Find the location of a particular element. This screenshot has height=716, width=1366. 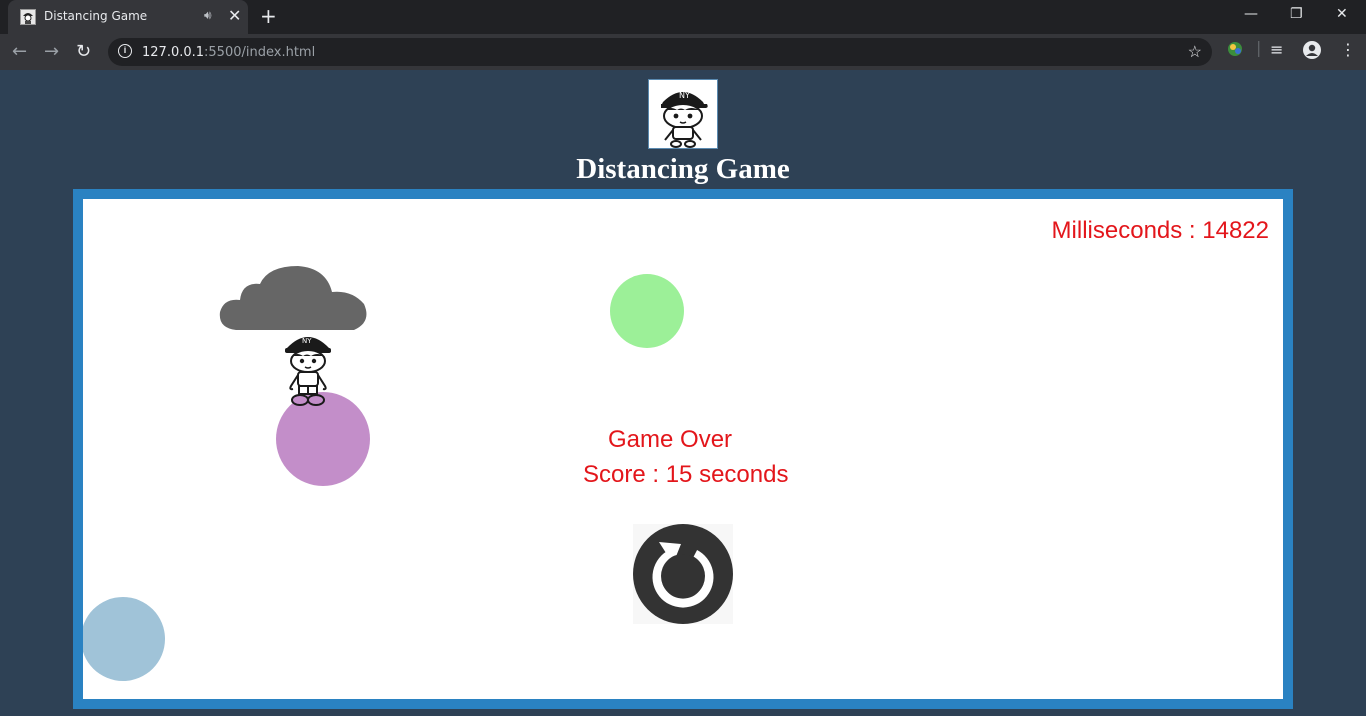

favicon-icon is located at coordinates (28, 17).